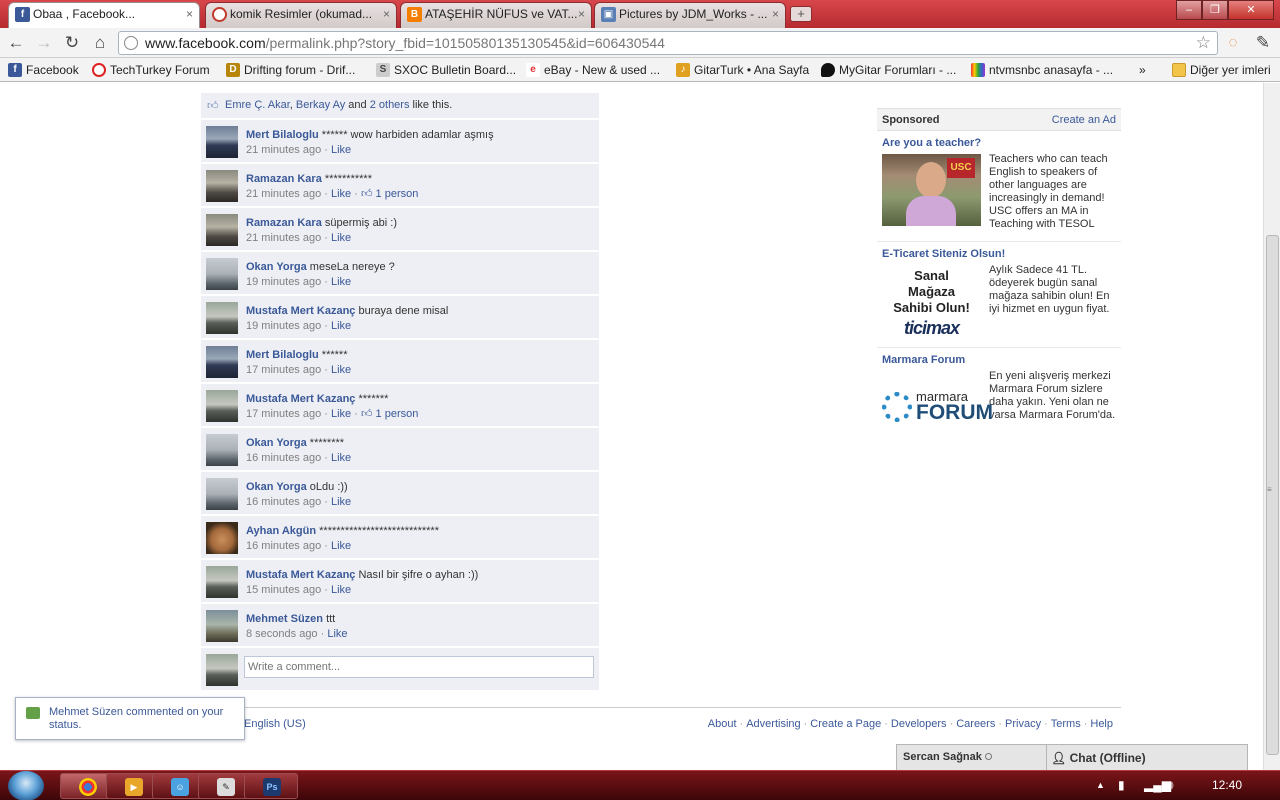  I want to click on liker-link: Berkay Ay, so click(320, 105).